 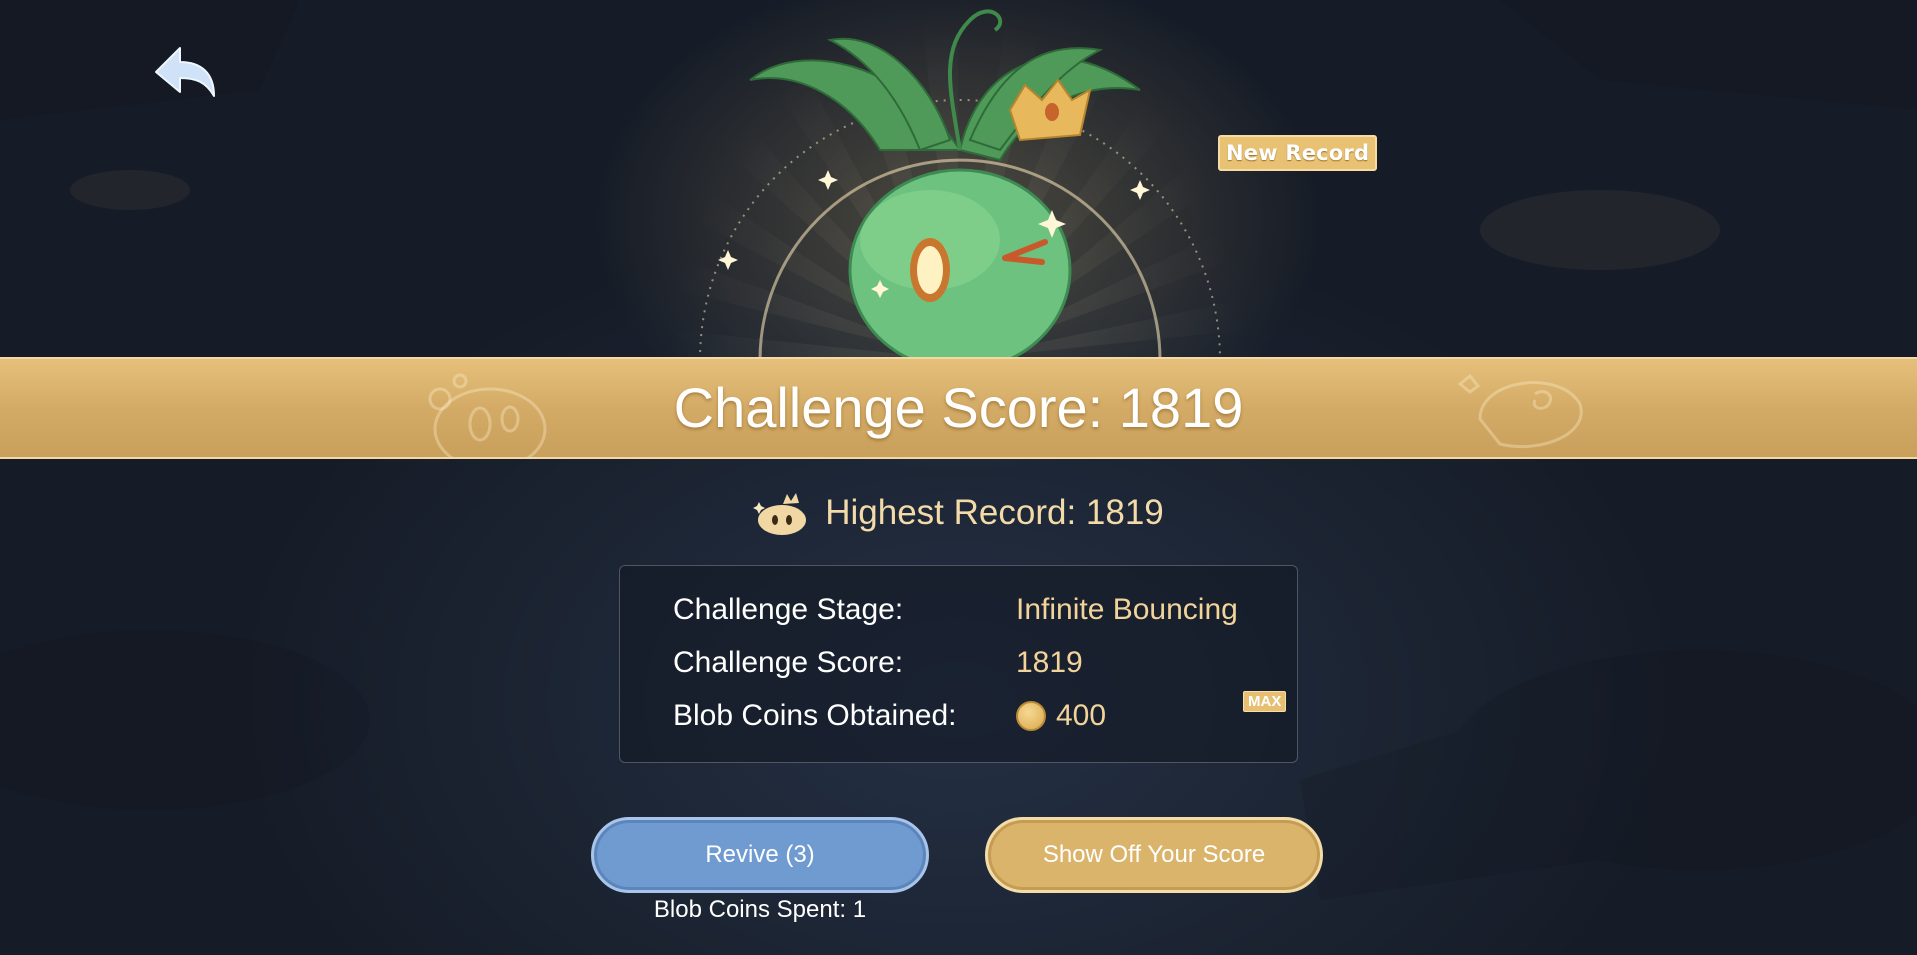 I want to click on coins-value: 400, so click(x=1081, y=715).